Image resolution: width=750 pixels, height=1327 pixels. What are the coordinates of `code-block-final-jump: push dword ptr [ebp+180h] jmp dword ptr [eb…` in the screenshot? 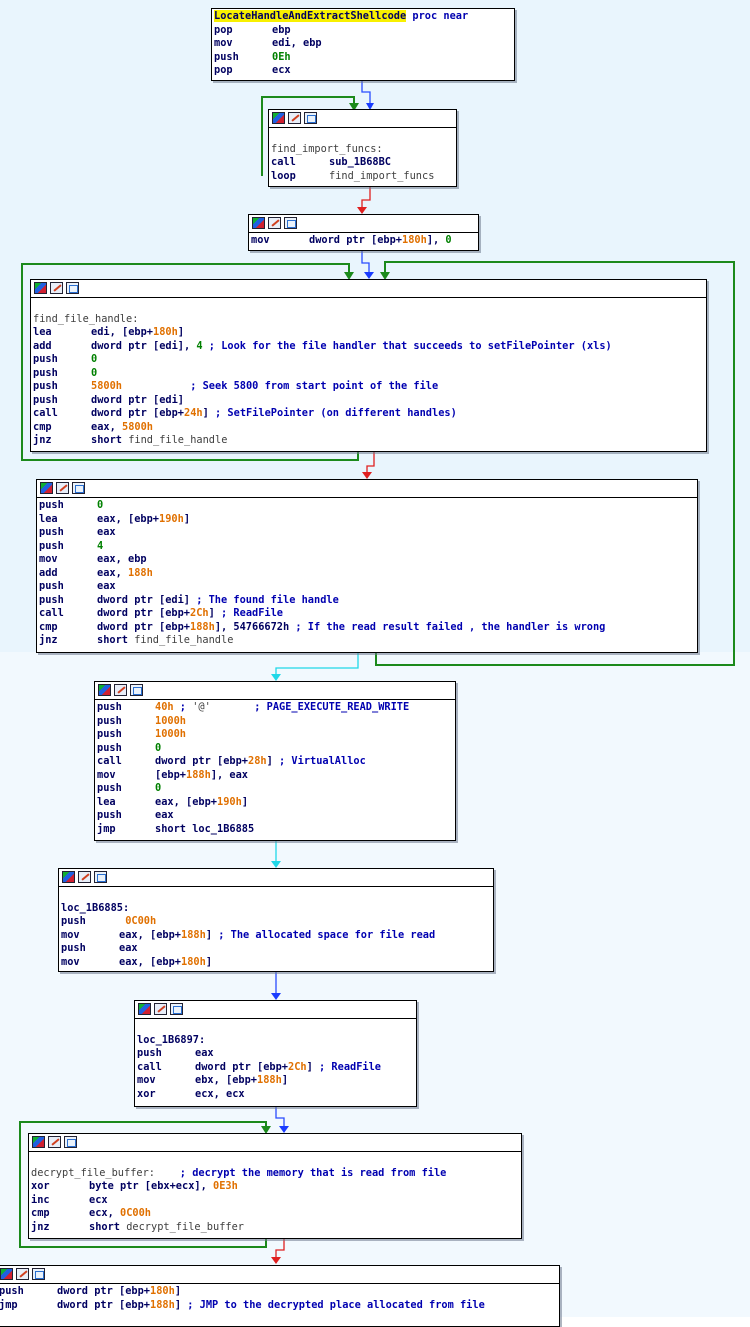 It's located at (280, 1296).